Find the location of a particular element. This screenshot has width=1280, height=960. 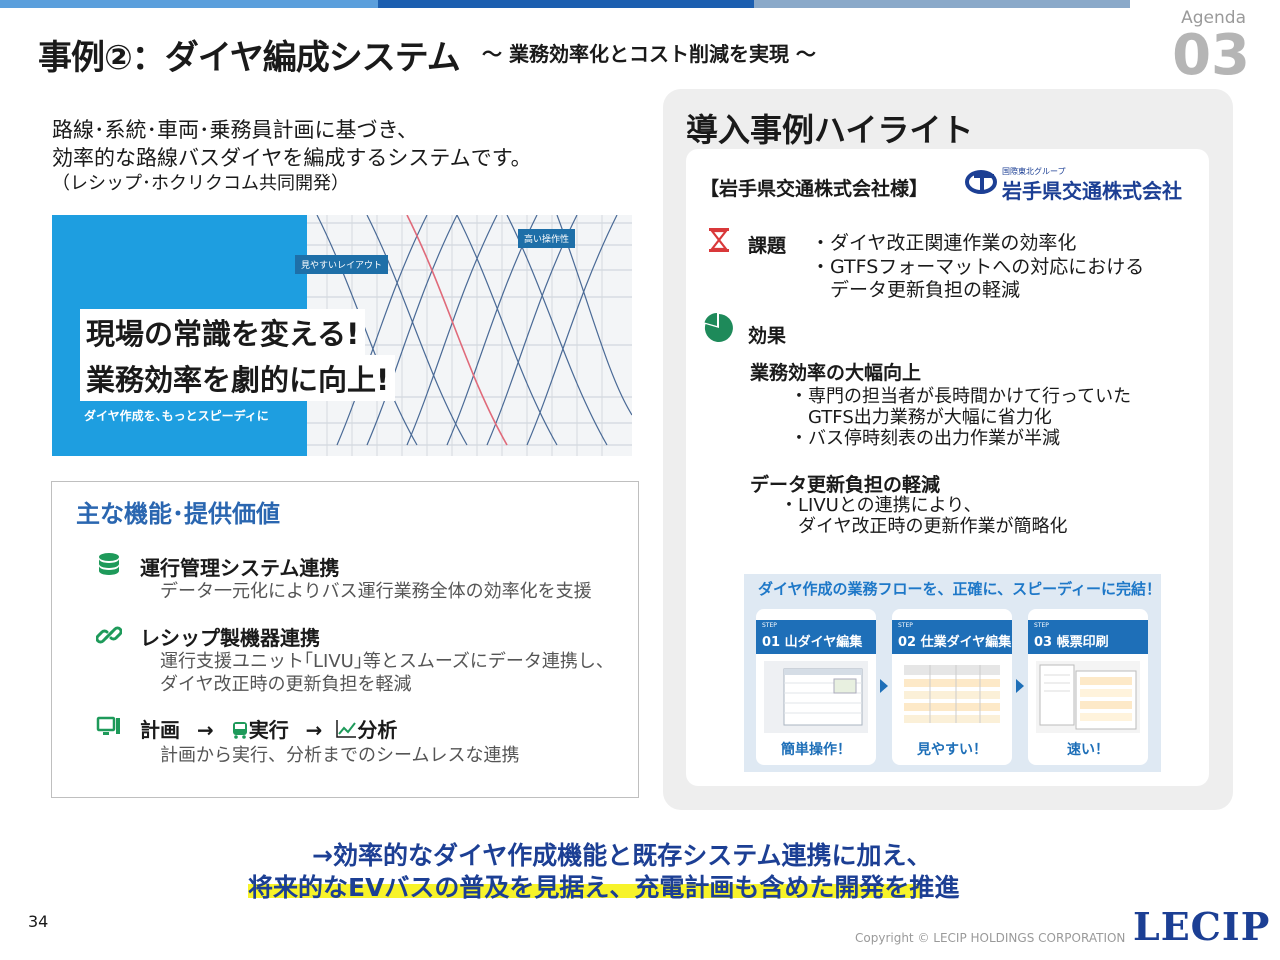

features-heading: 主な機能･提供価値 is located at coordinates (178, 514).